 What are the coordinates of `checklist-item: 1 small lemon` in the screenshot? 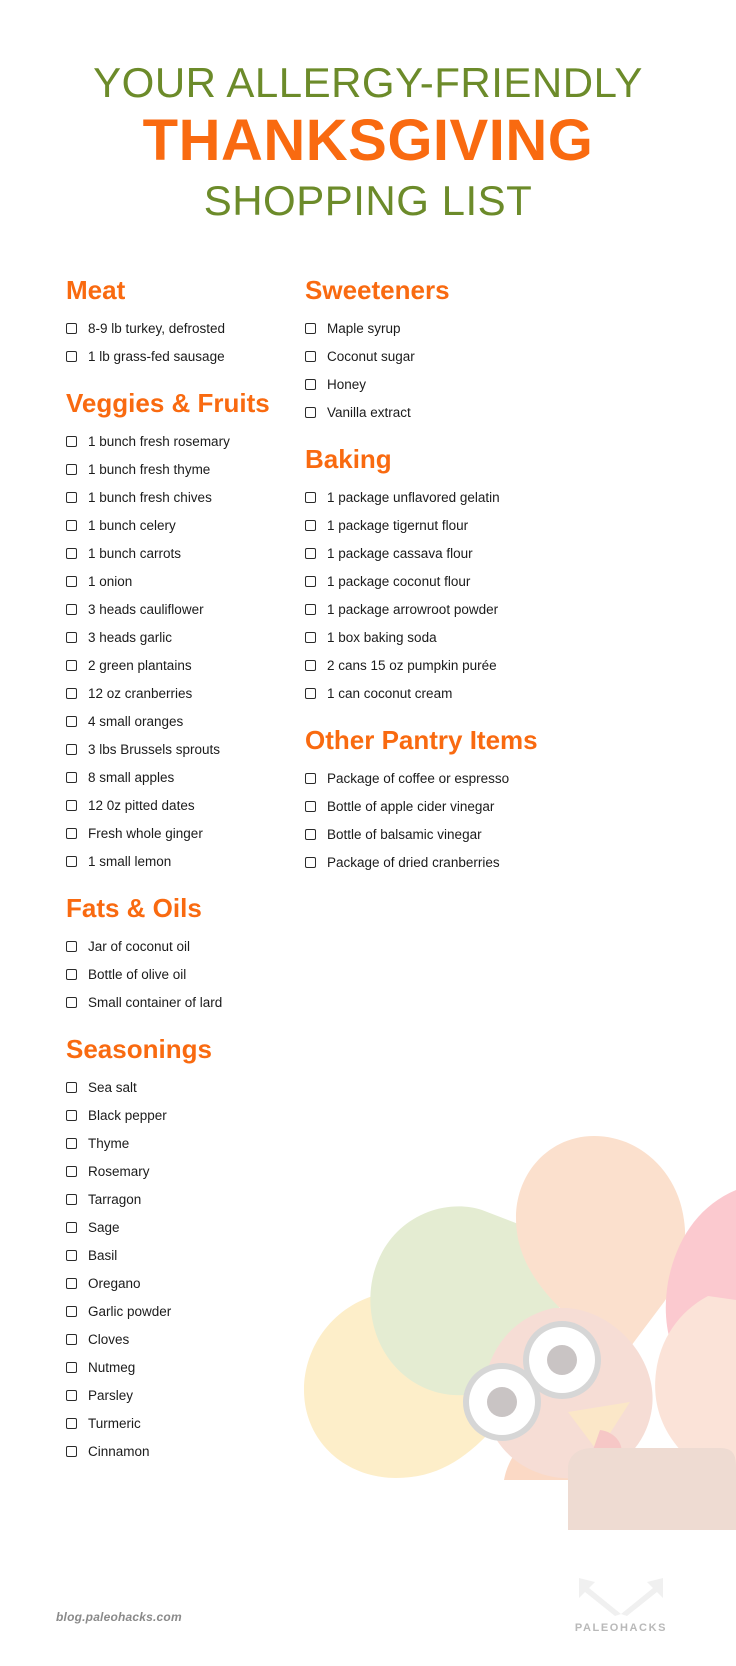 It's located at (185, 861).